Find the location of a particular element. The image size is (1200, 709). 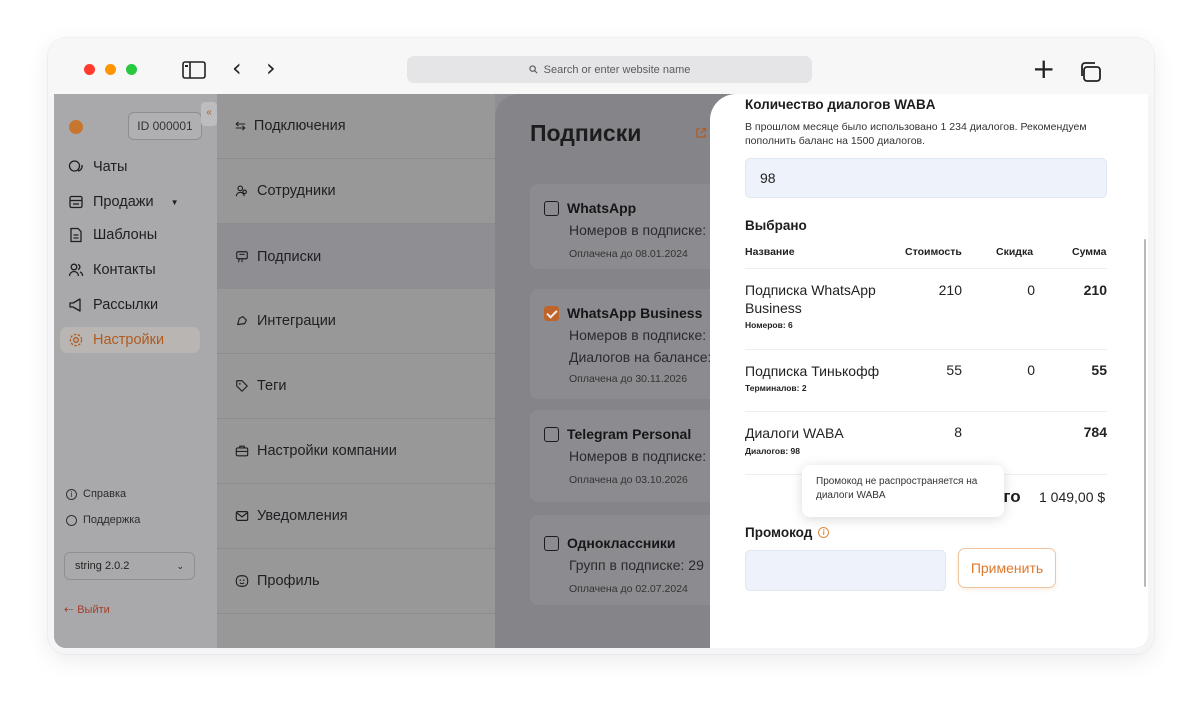

search-icon is located at coordinates (533, 69).